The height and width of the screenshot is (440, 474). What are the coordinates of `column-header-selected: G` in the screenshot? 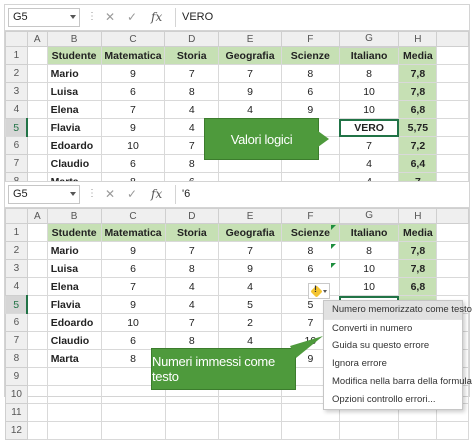 It's located at (369, 216).